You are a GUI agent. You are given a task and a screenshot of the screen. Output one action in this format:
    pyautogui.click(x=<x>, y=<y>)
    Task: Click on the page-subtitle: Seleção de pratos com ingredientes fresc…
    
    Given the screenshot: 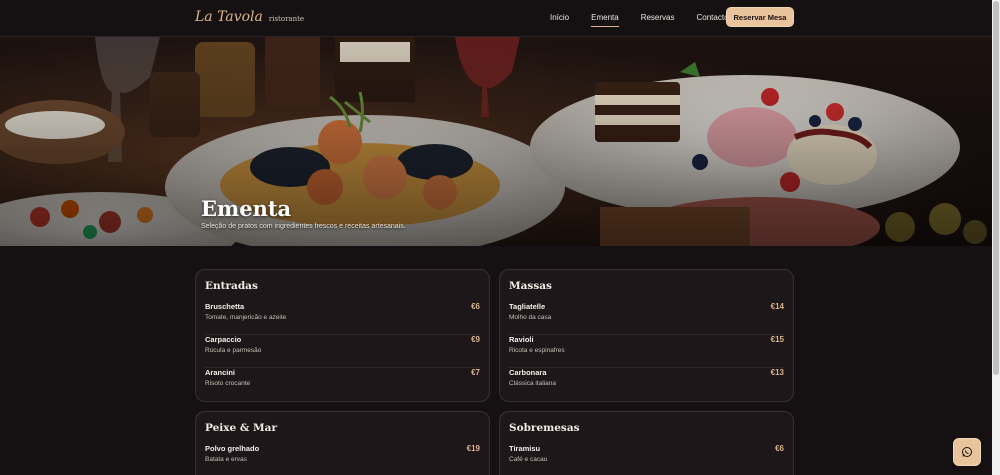 What is the action you would take?
    pyautogui.click(x=303, y=226)
    